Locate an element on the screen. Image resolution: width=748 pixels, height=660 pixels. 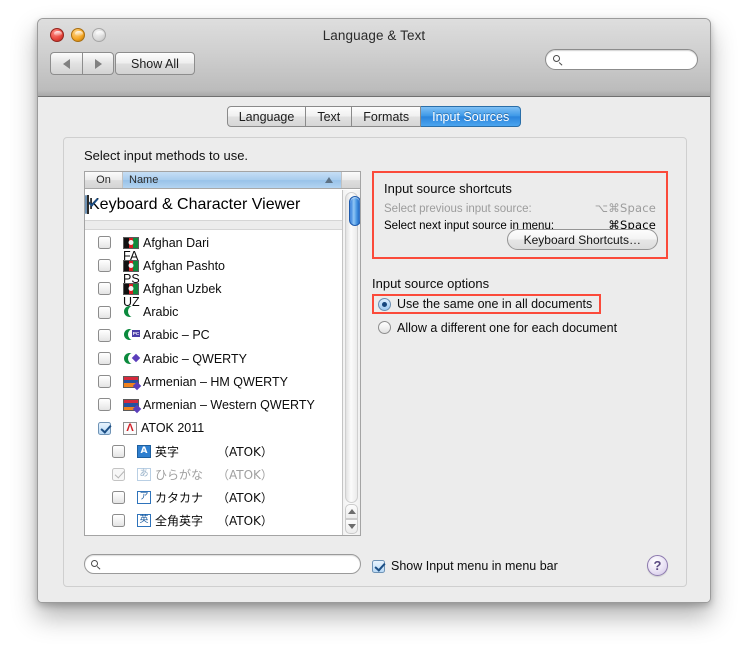
column-header-name: Name is located at coordinates (232, 180).